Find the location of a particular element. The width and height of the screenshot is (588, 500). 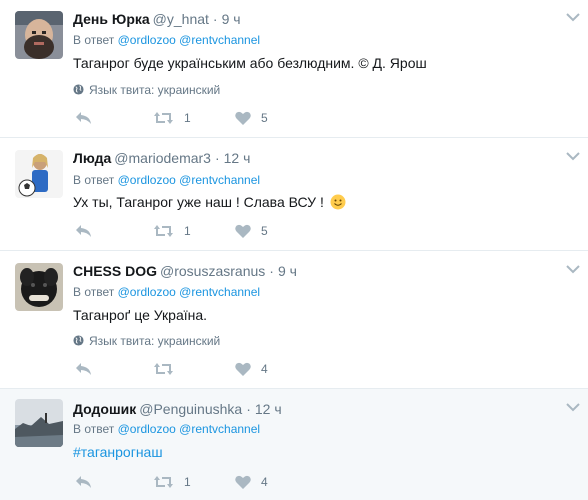

author-handle: @rosuszasranus is located at coordinates (212, 271).